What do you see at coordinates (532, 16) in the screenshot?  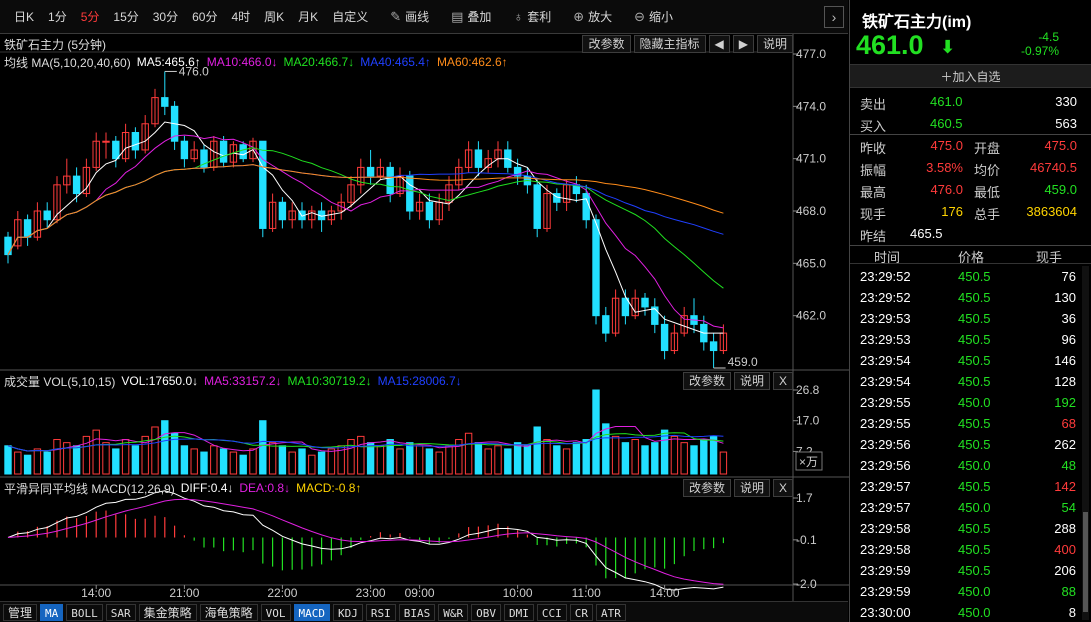 I see `arbitrage-button: ♁ 套利` at bounding box center [532, 16].